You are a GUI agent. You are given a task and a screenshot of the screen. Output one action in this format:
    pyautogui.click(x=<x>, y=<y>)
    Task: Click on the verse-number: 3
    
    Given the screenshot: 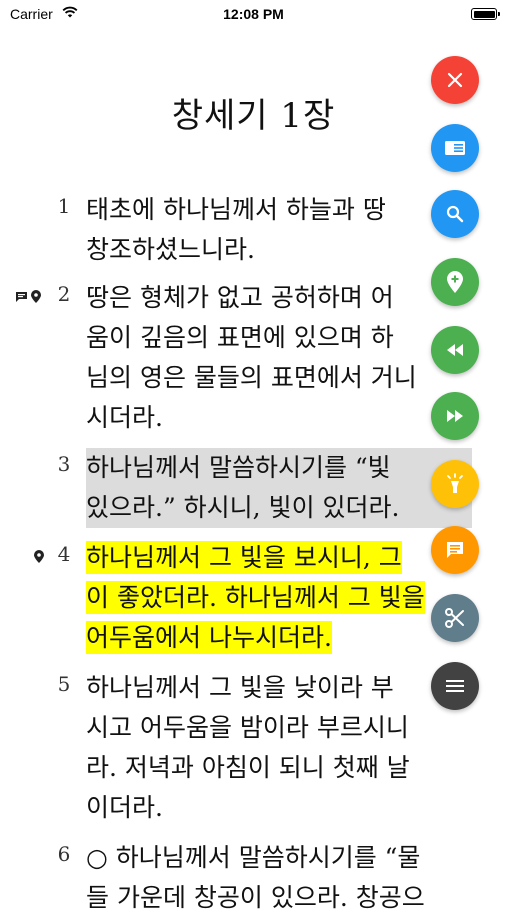 What is the action you would take?
    pyautogui.click(x=64, y=464)
    